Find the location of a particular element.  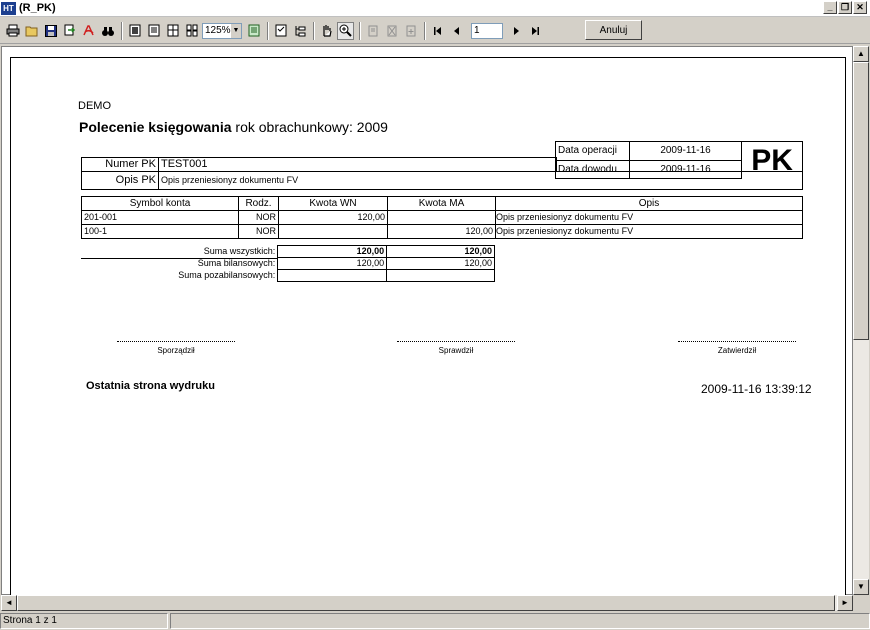

scroll-right-icon: ► is located at coordinates (845, 603).